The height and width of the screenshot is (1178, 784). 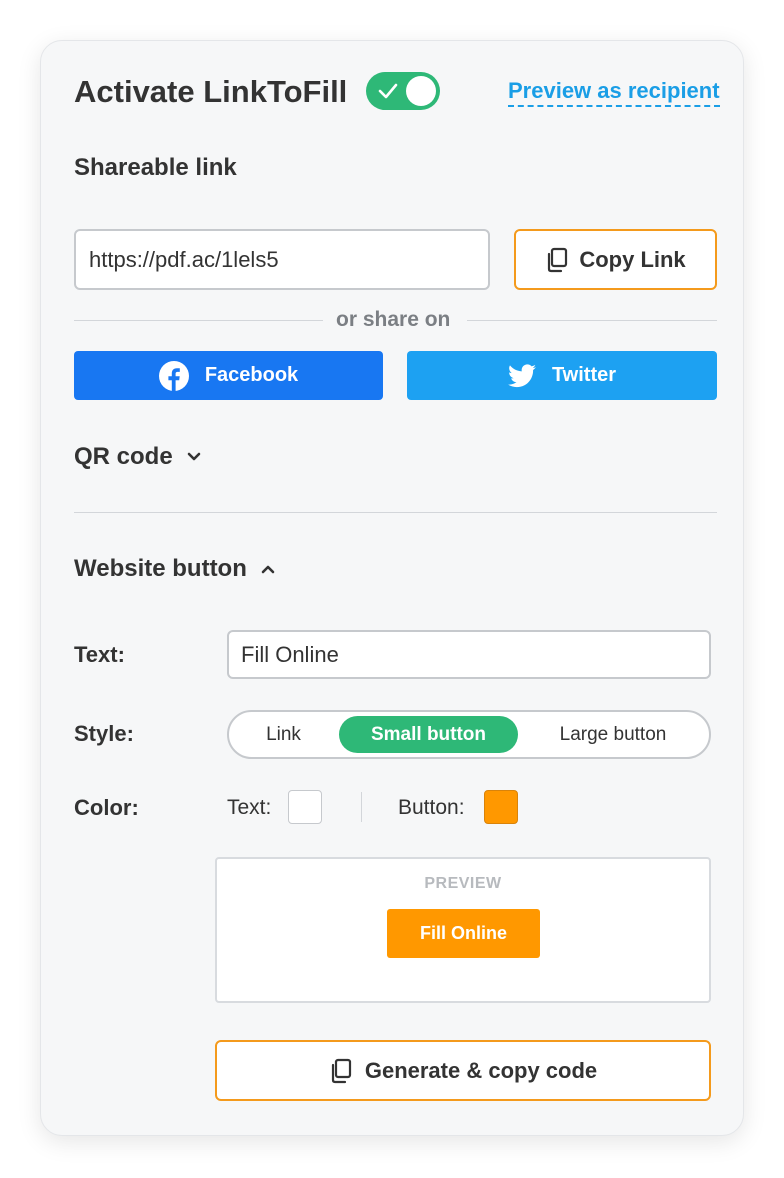 I want to click on text-color-label: Text:, so click(x=249, y=807).